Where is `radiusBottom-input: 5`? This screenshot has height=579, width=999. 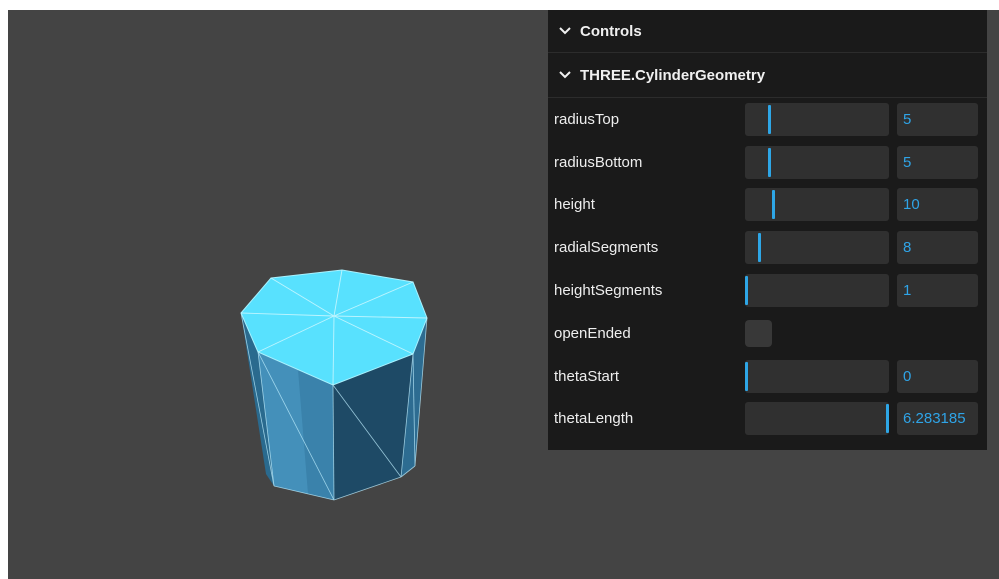
radiusBottom-input: 5 is located at coordinates (937, 162).